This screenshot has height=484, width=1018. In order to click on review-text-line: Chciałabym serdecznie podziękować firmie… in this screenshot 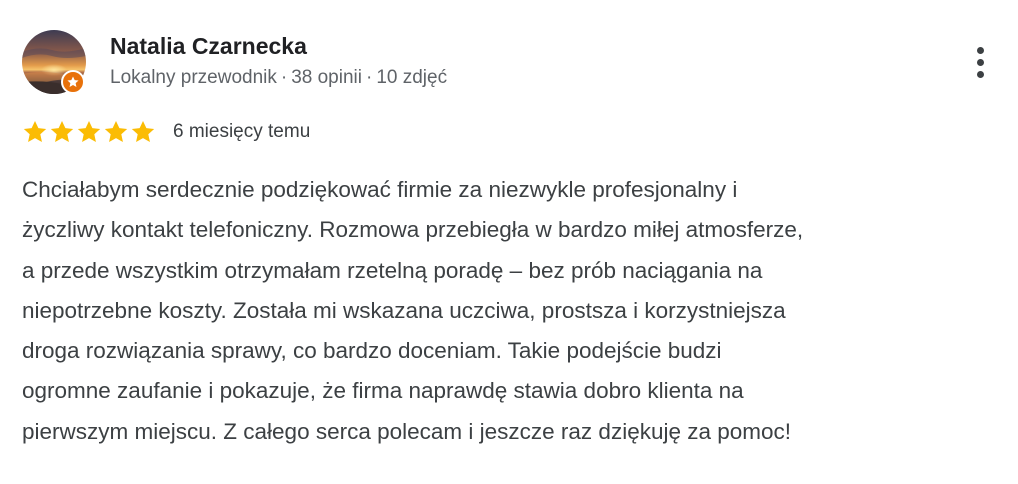, I will do `click(380, 189)`.